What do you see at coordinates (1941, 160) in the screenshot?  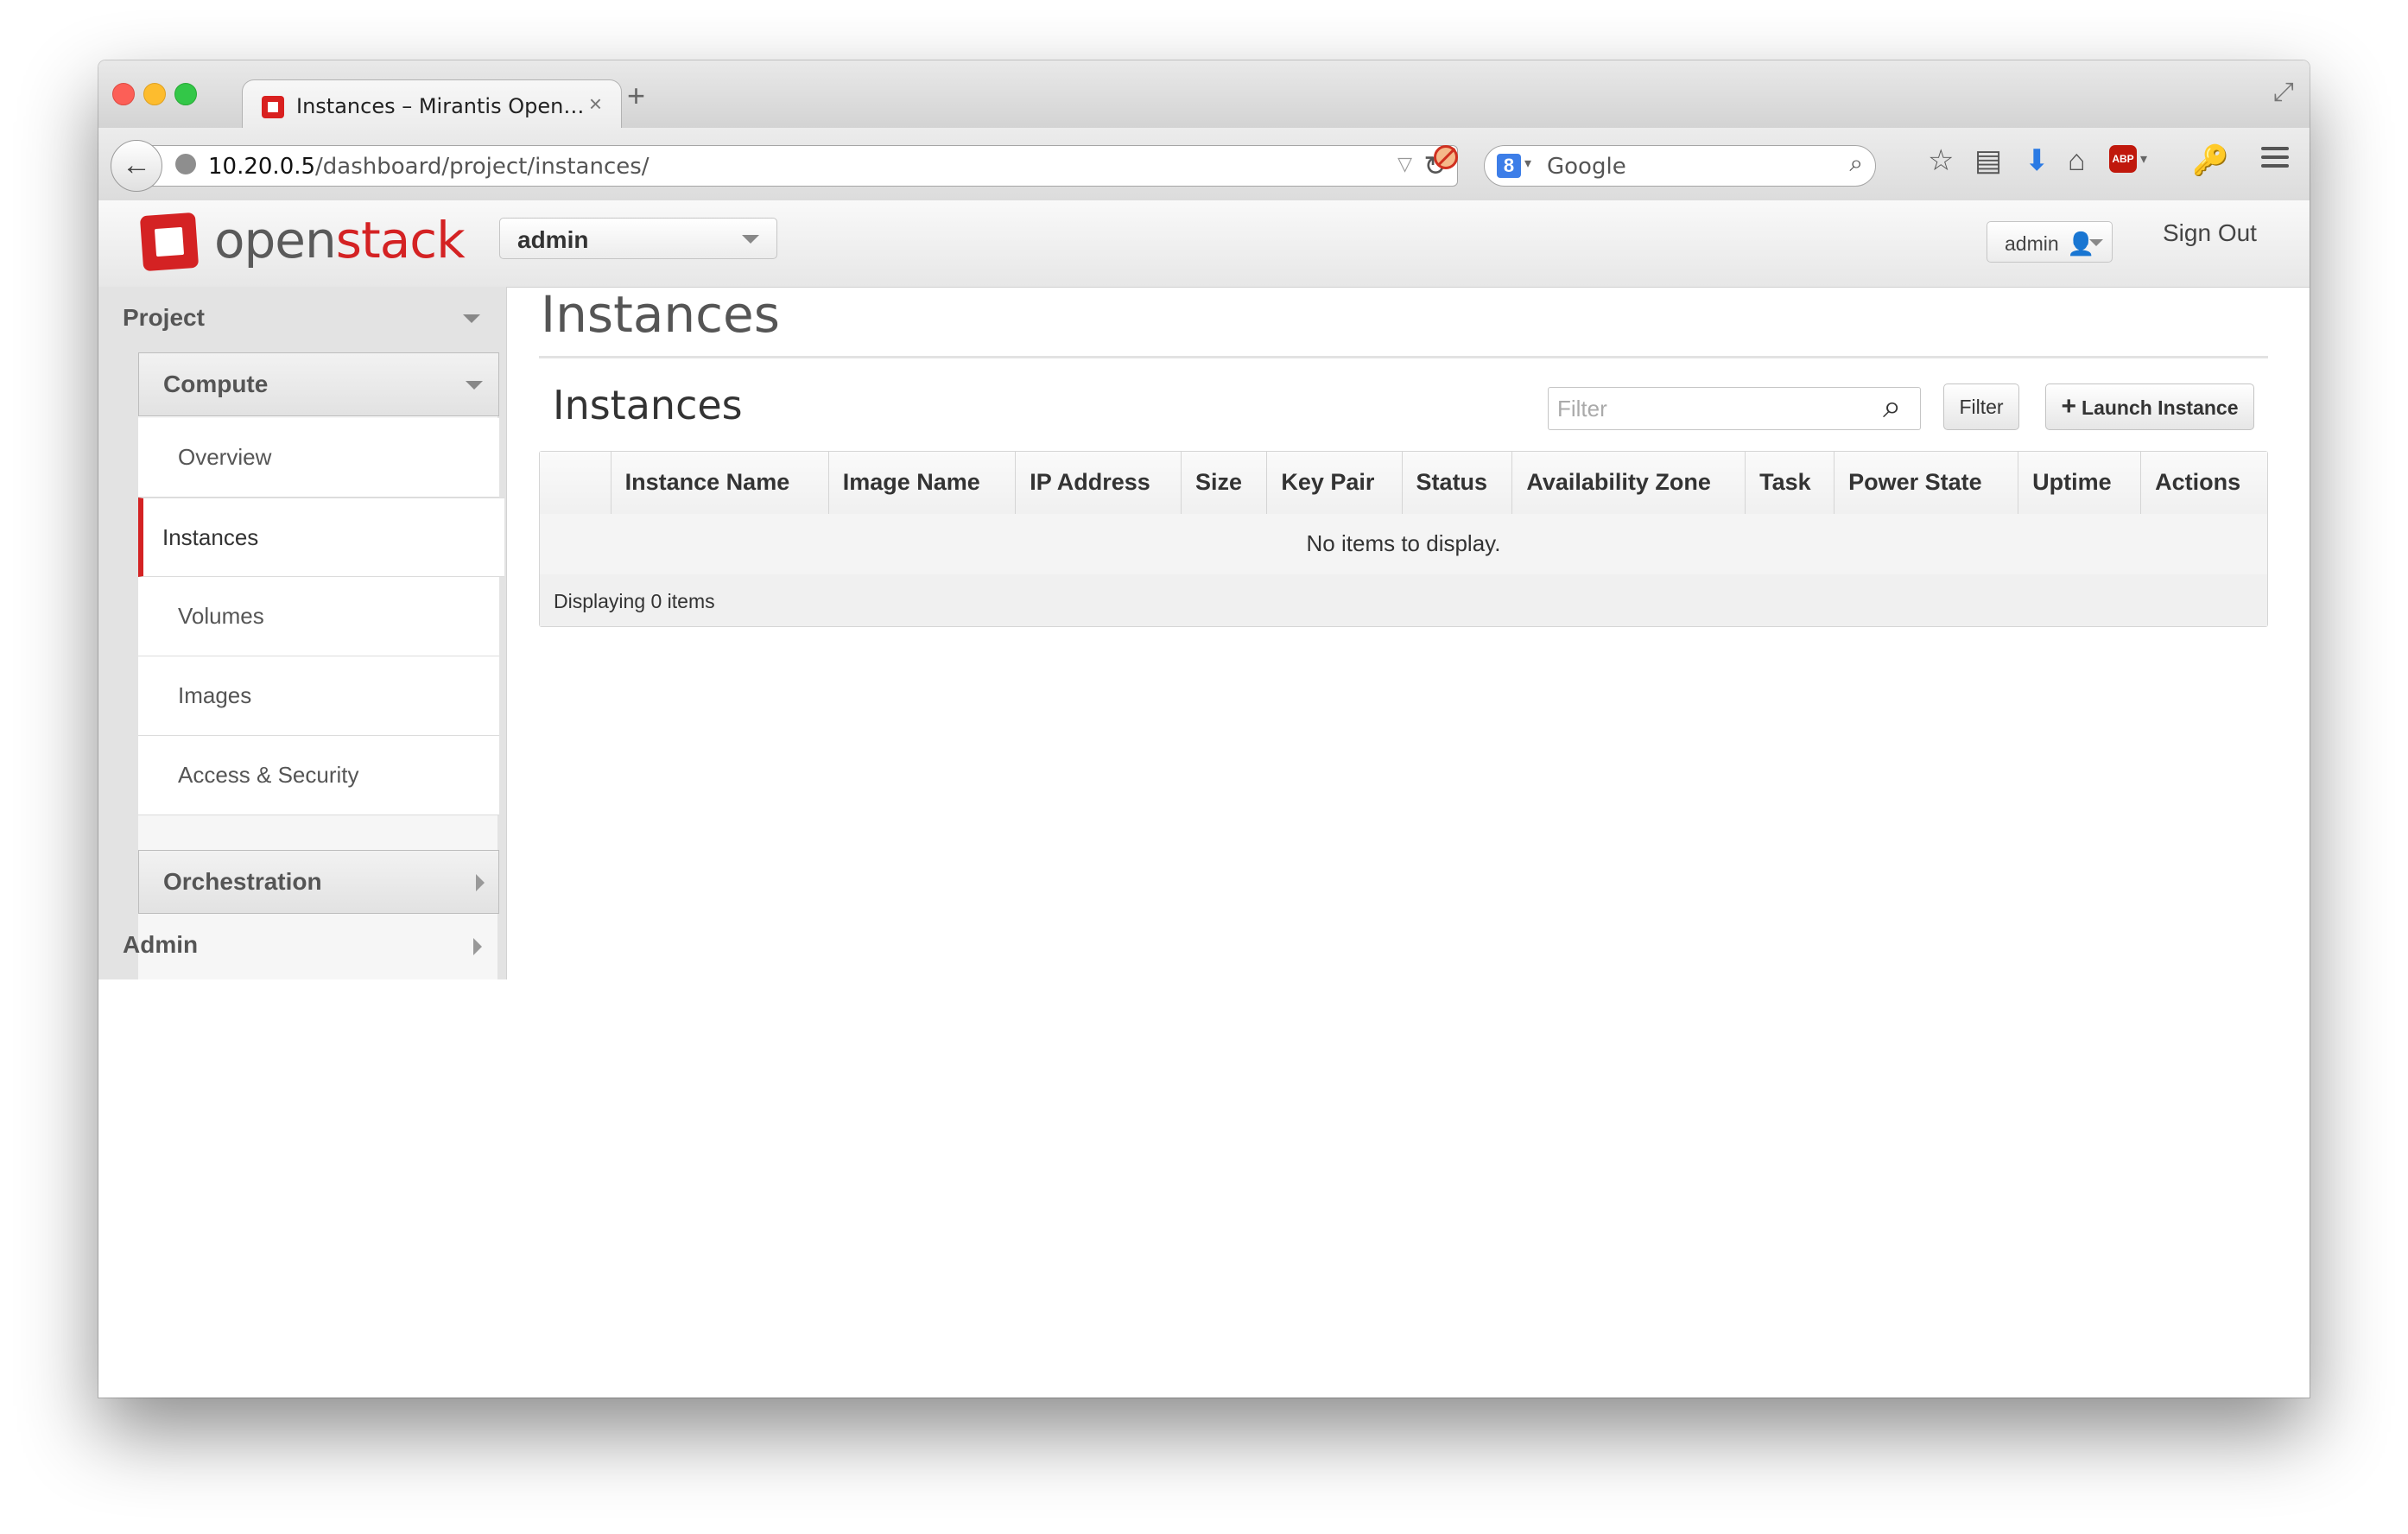 I see `bookmark-star-icon: ☆` at bounding box center [1941, 160].